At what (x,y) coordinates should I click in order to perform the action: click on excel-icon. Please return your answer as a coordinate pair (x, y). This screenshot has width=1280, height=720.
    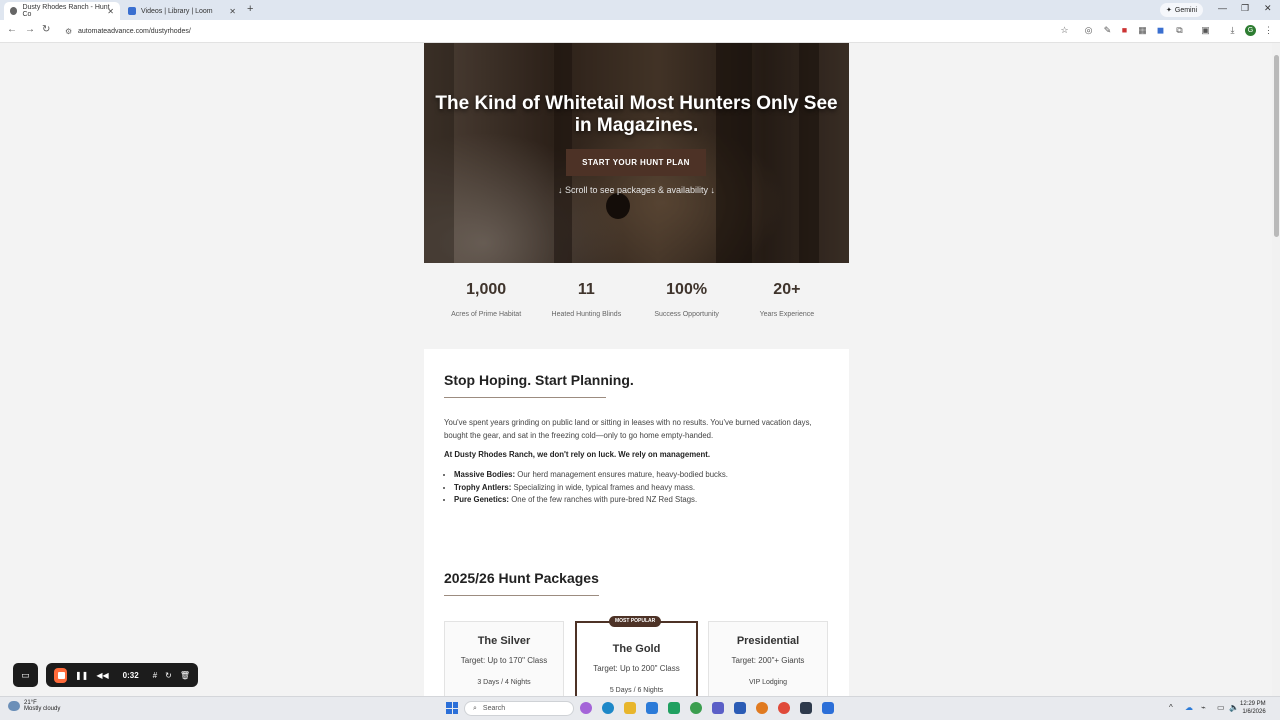
    Looking at the image, I should click on (674, 708).